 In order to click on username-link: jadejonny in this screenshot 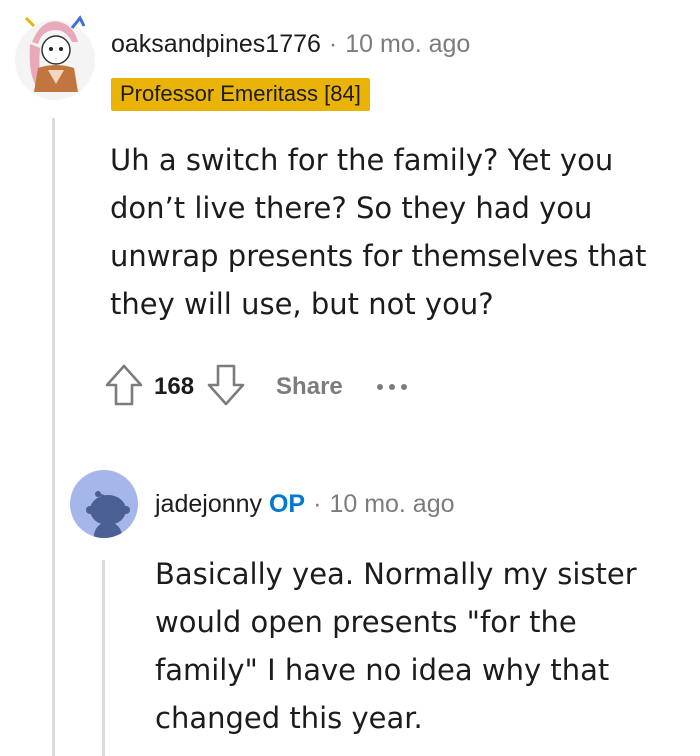, I will do `click(208, 504)`.